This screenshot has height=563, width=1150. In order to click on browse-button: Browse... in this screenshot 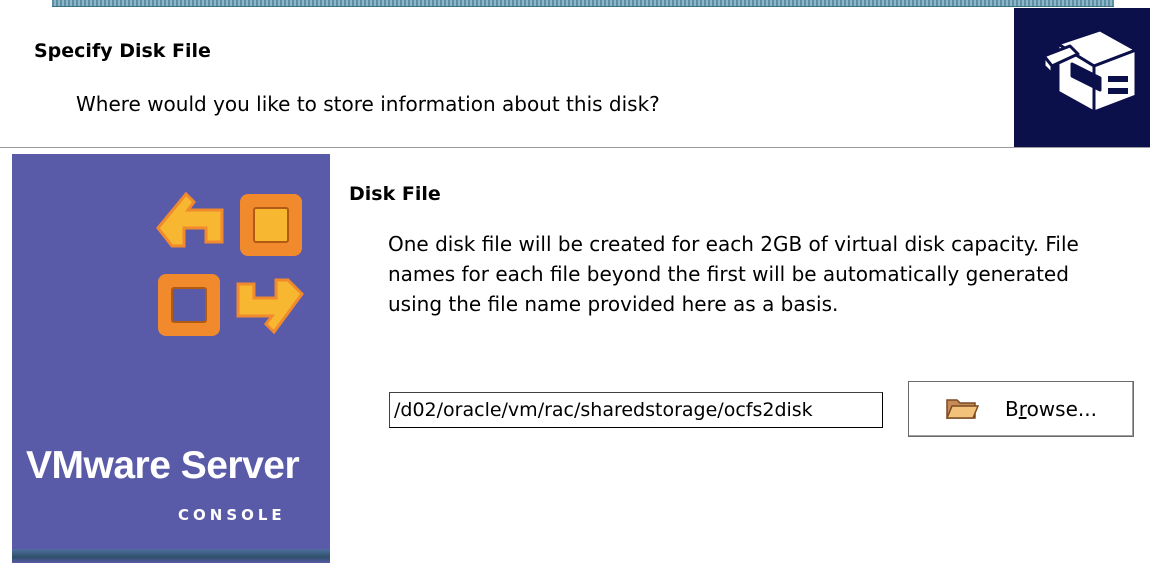, I will do `click(1021, 409)`.